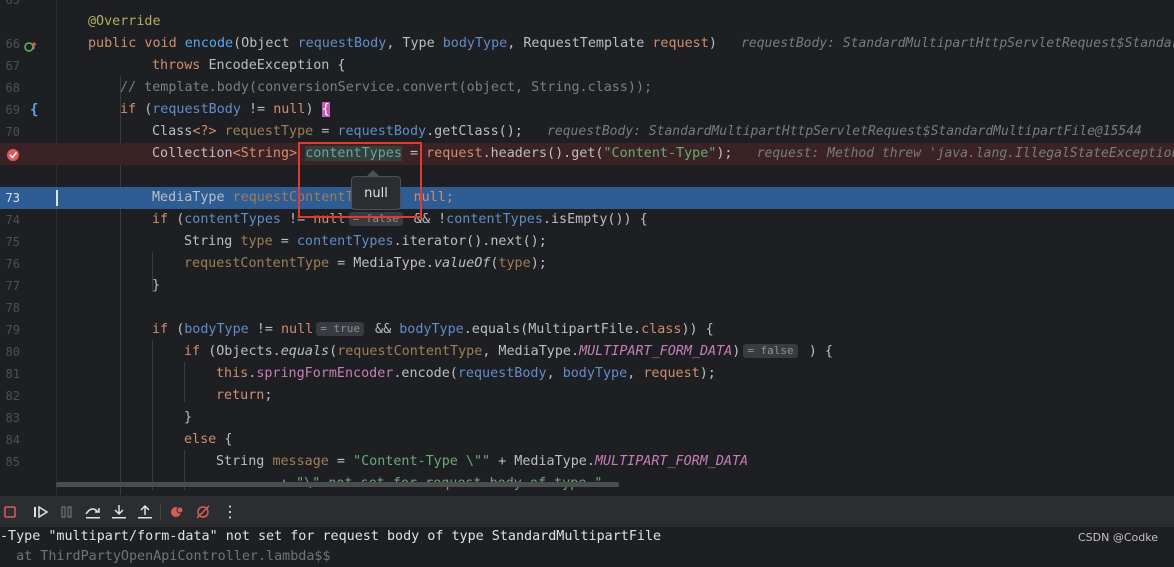 The width and height of the screenshot is (1174, 567). What do you see at coordinates (12, 352) in the screenshot?
I see `line-number: 80` at bounding box center [12, 352].